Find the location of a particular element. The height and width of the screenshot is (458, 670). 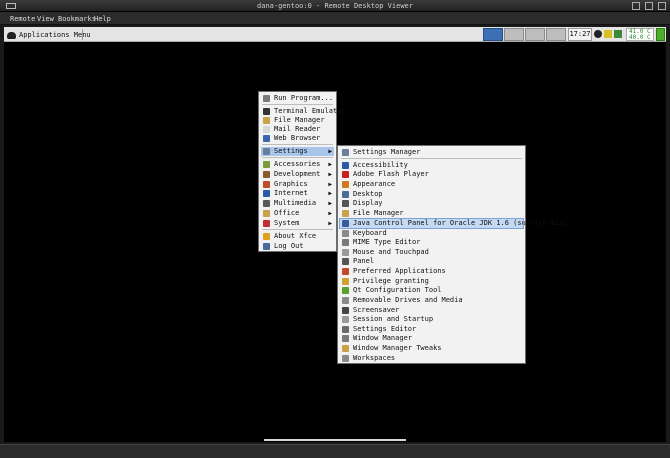

appearance-icon is located at coordinates (345, 184).